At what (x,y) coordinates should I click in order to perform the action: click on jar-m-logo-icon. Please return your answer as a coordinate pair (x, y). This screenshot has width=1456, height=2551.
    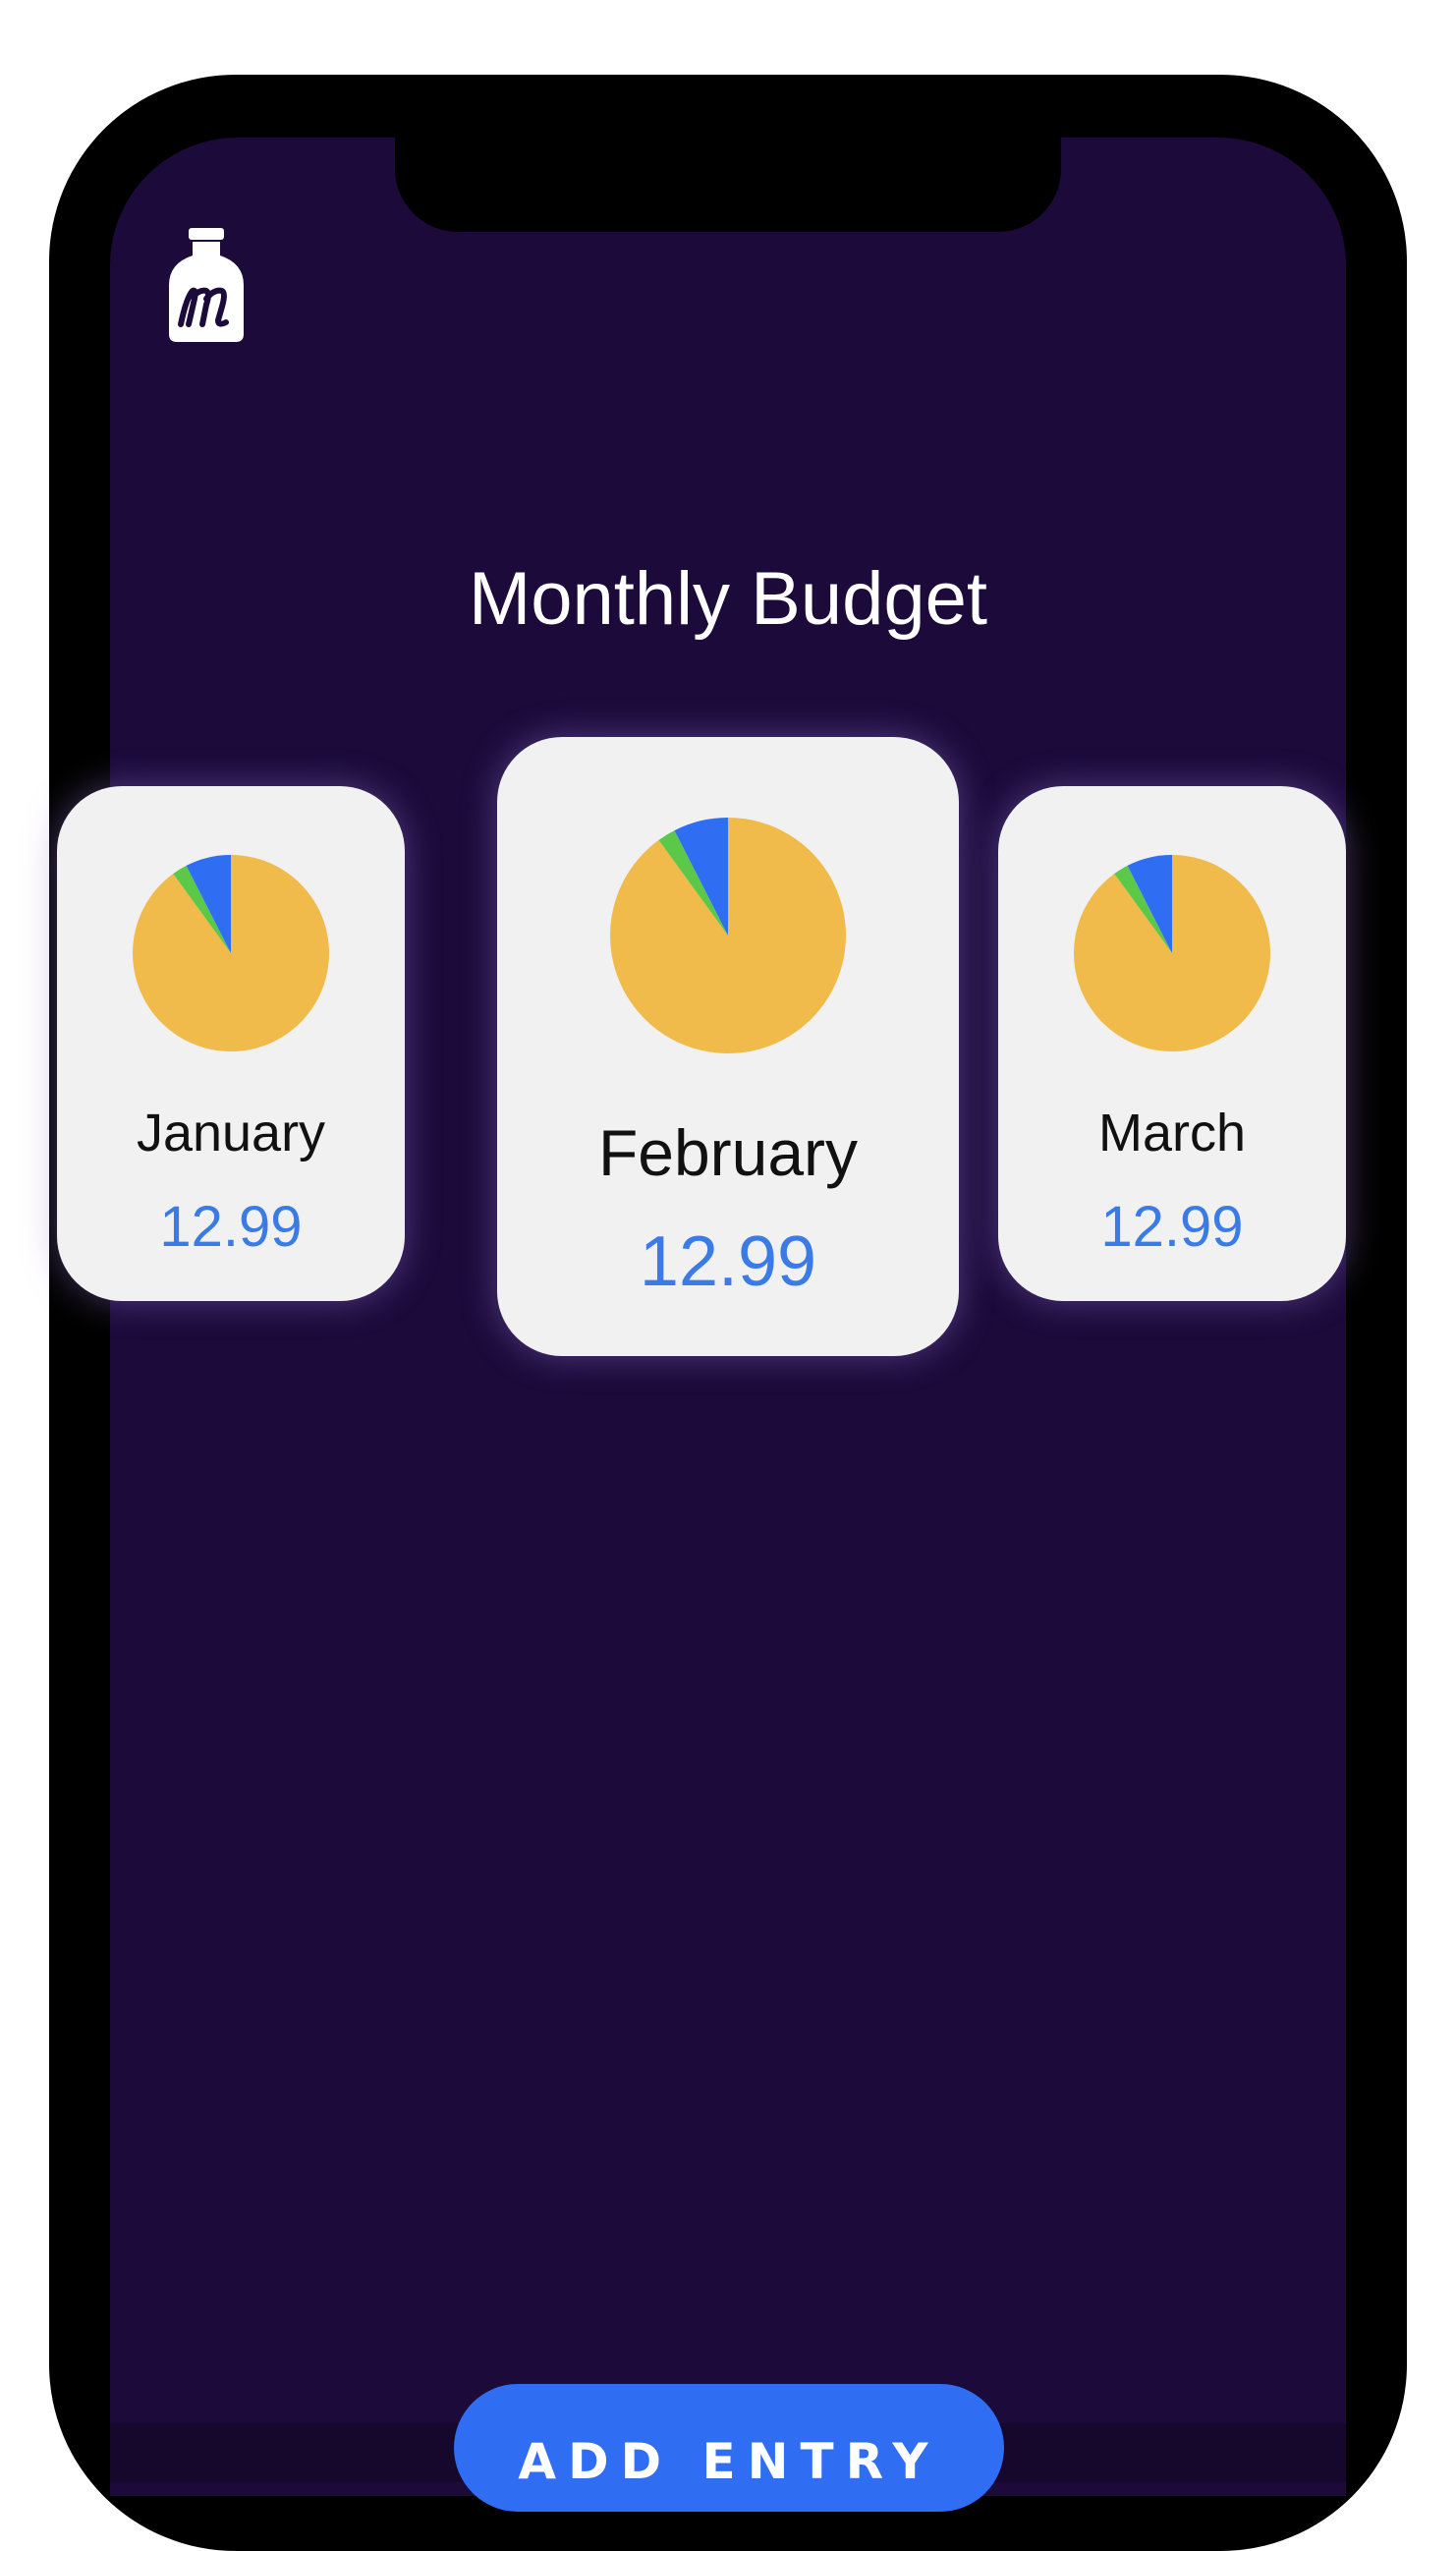
    Looking at the image, I should click on (206, 286).